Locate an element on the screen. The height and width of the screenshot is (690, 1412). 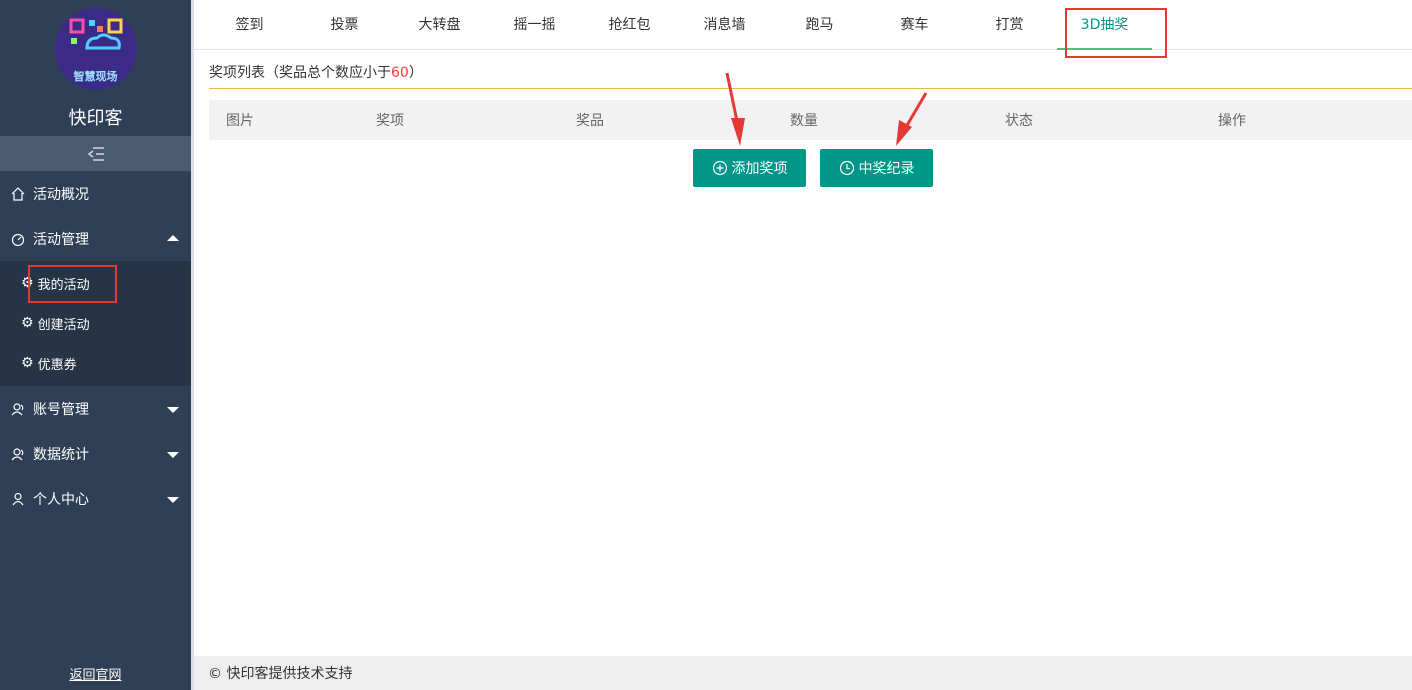
add-prize-label: 添加奖项 is located at coordinates (759, 169).